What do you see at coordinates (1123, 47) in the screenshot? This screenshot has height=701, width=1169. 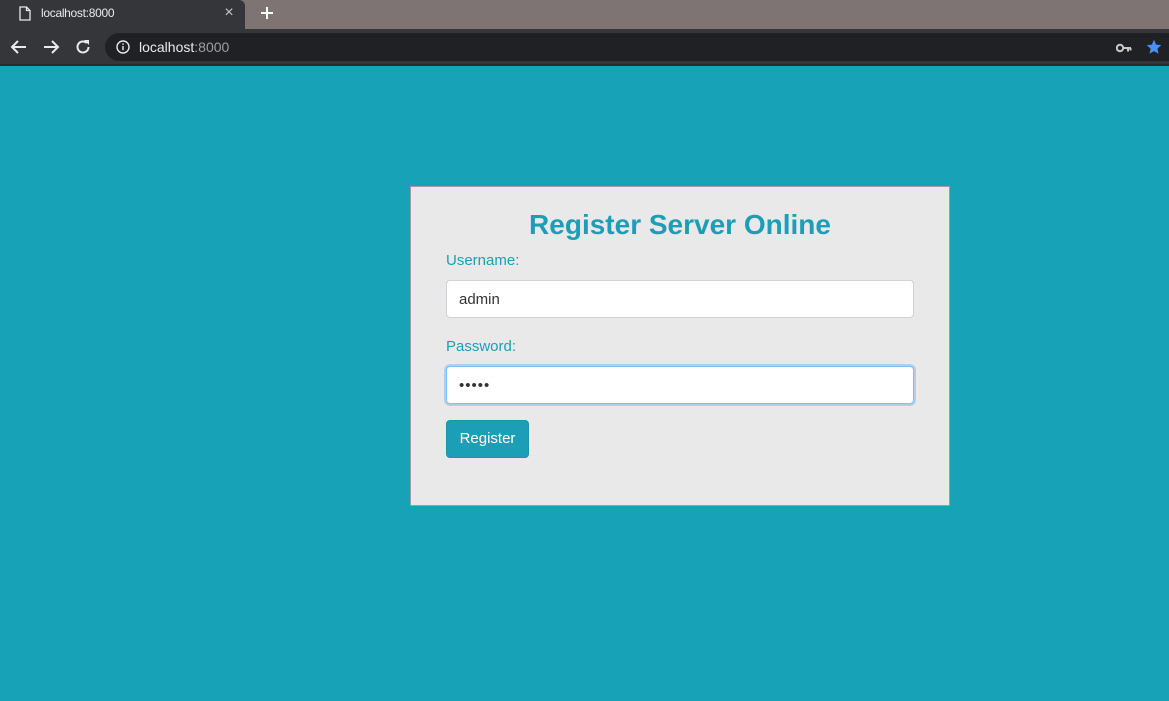 I see `key-icon` at bounding box center [1123, 47].